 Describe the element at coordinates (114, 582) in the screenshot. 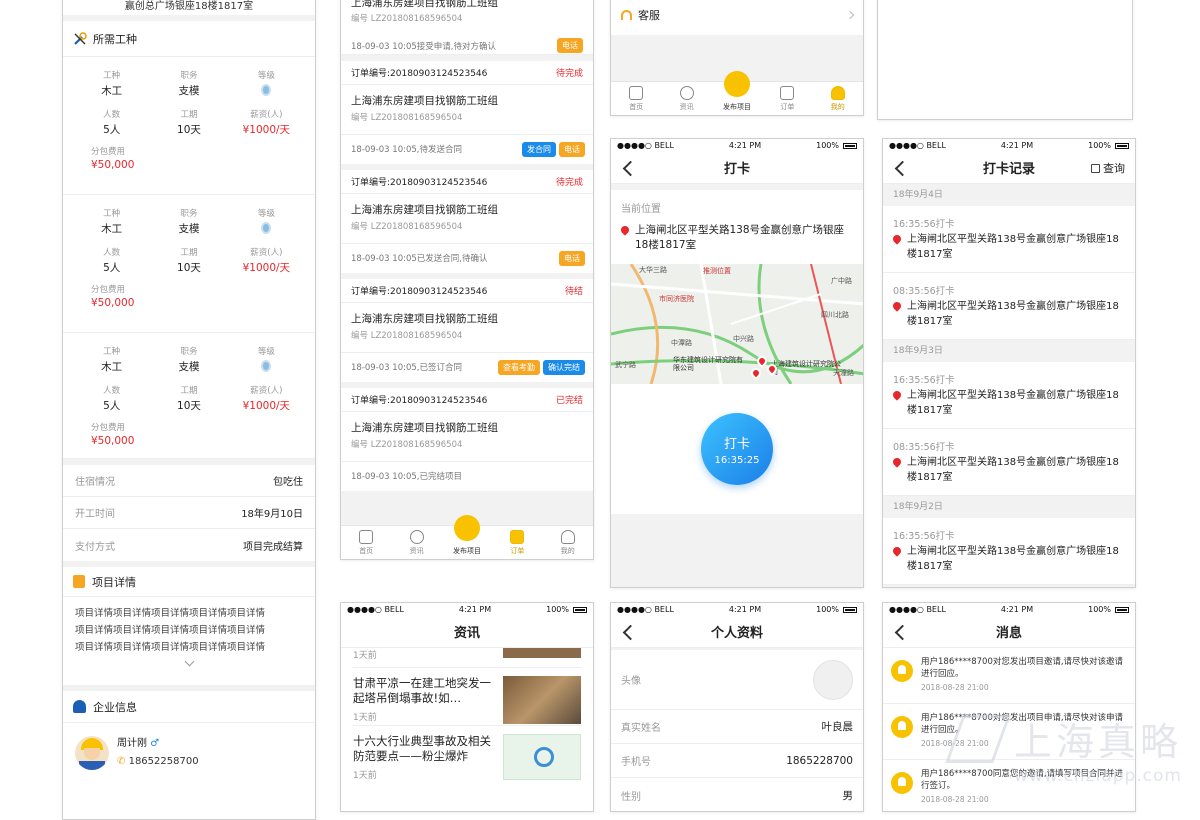

I see `section-title-detail: 项目详情` at that location.